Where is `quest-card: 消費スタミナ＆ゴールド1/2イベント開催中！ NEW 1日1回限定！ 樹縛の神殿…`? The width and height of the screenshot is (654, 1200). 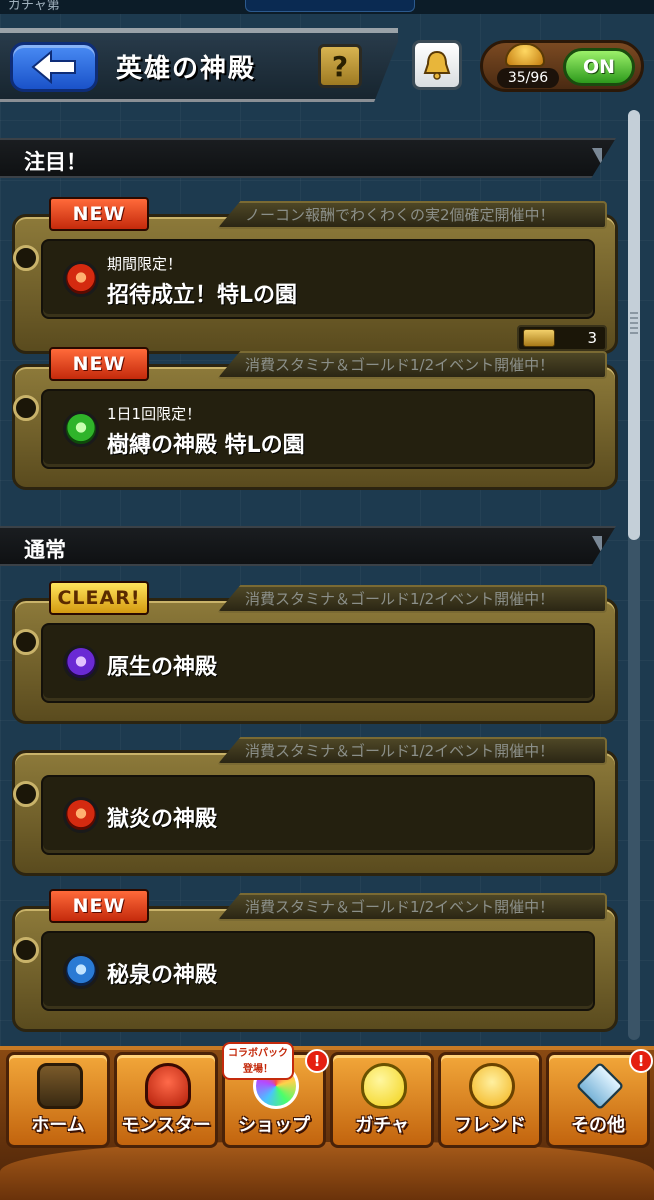 quest-card: 消費スタミナ＆ゴールド1/2イベント開催中！ NEW 1日1回限定！ 樹縛の神殿… is located at coordinates (315, 418).